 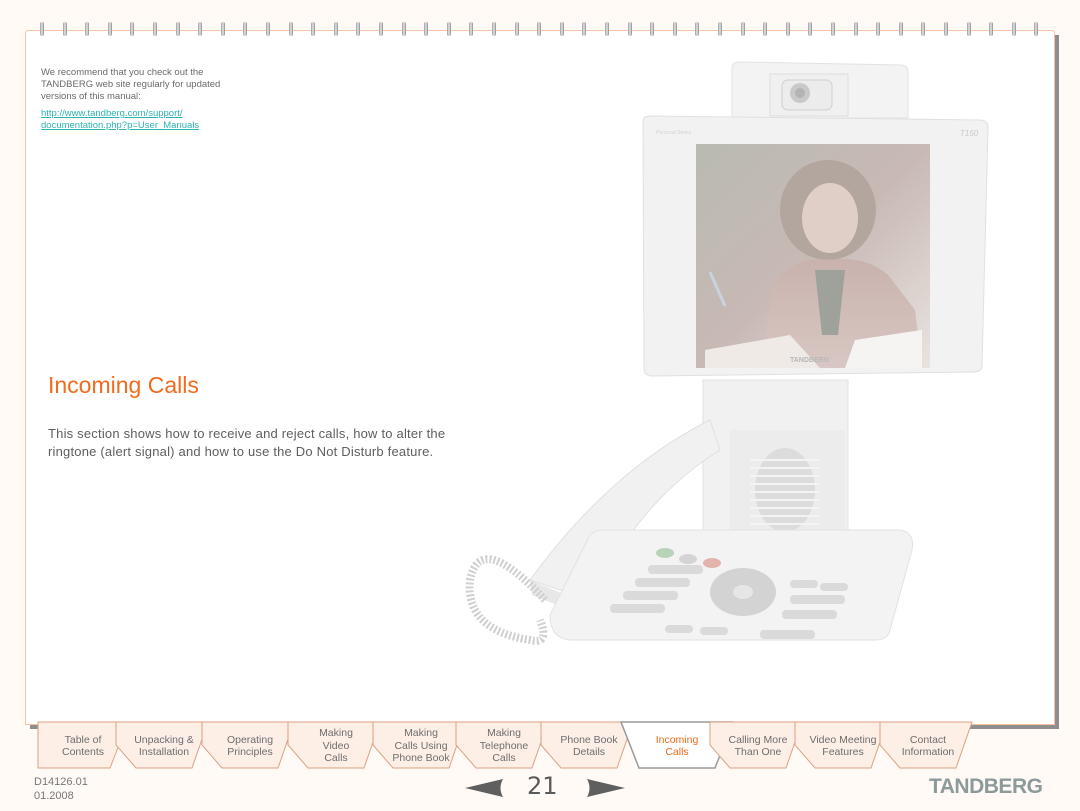 What do you see at coordinates (61, 782) in the screenshot?
I see `doc-number: D14126.01` at bounding box center [61, 782].